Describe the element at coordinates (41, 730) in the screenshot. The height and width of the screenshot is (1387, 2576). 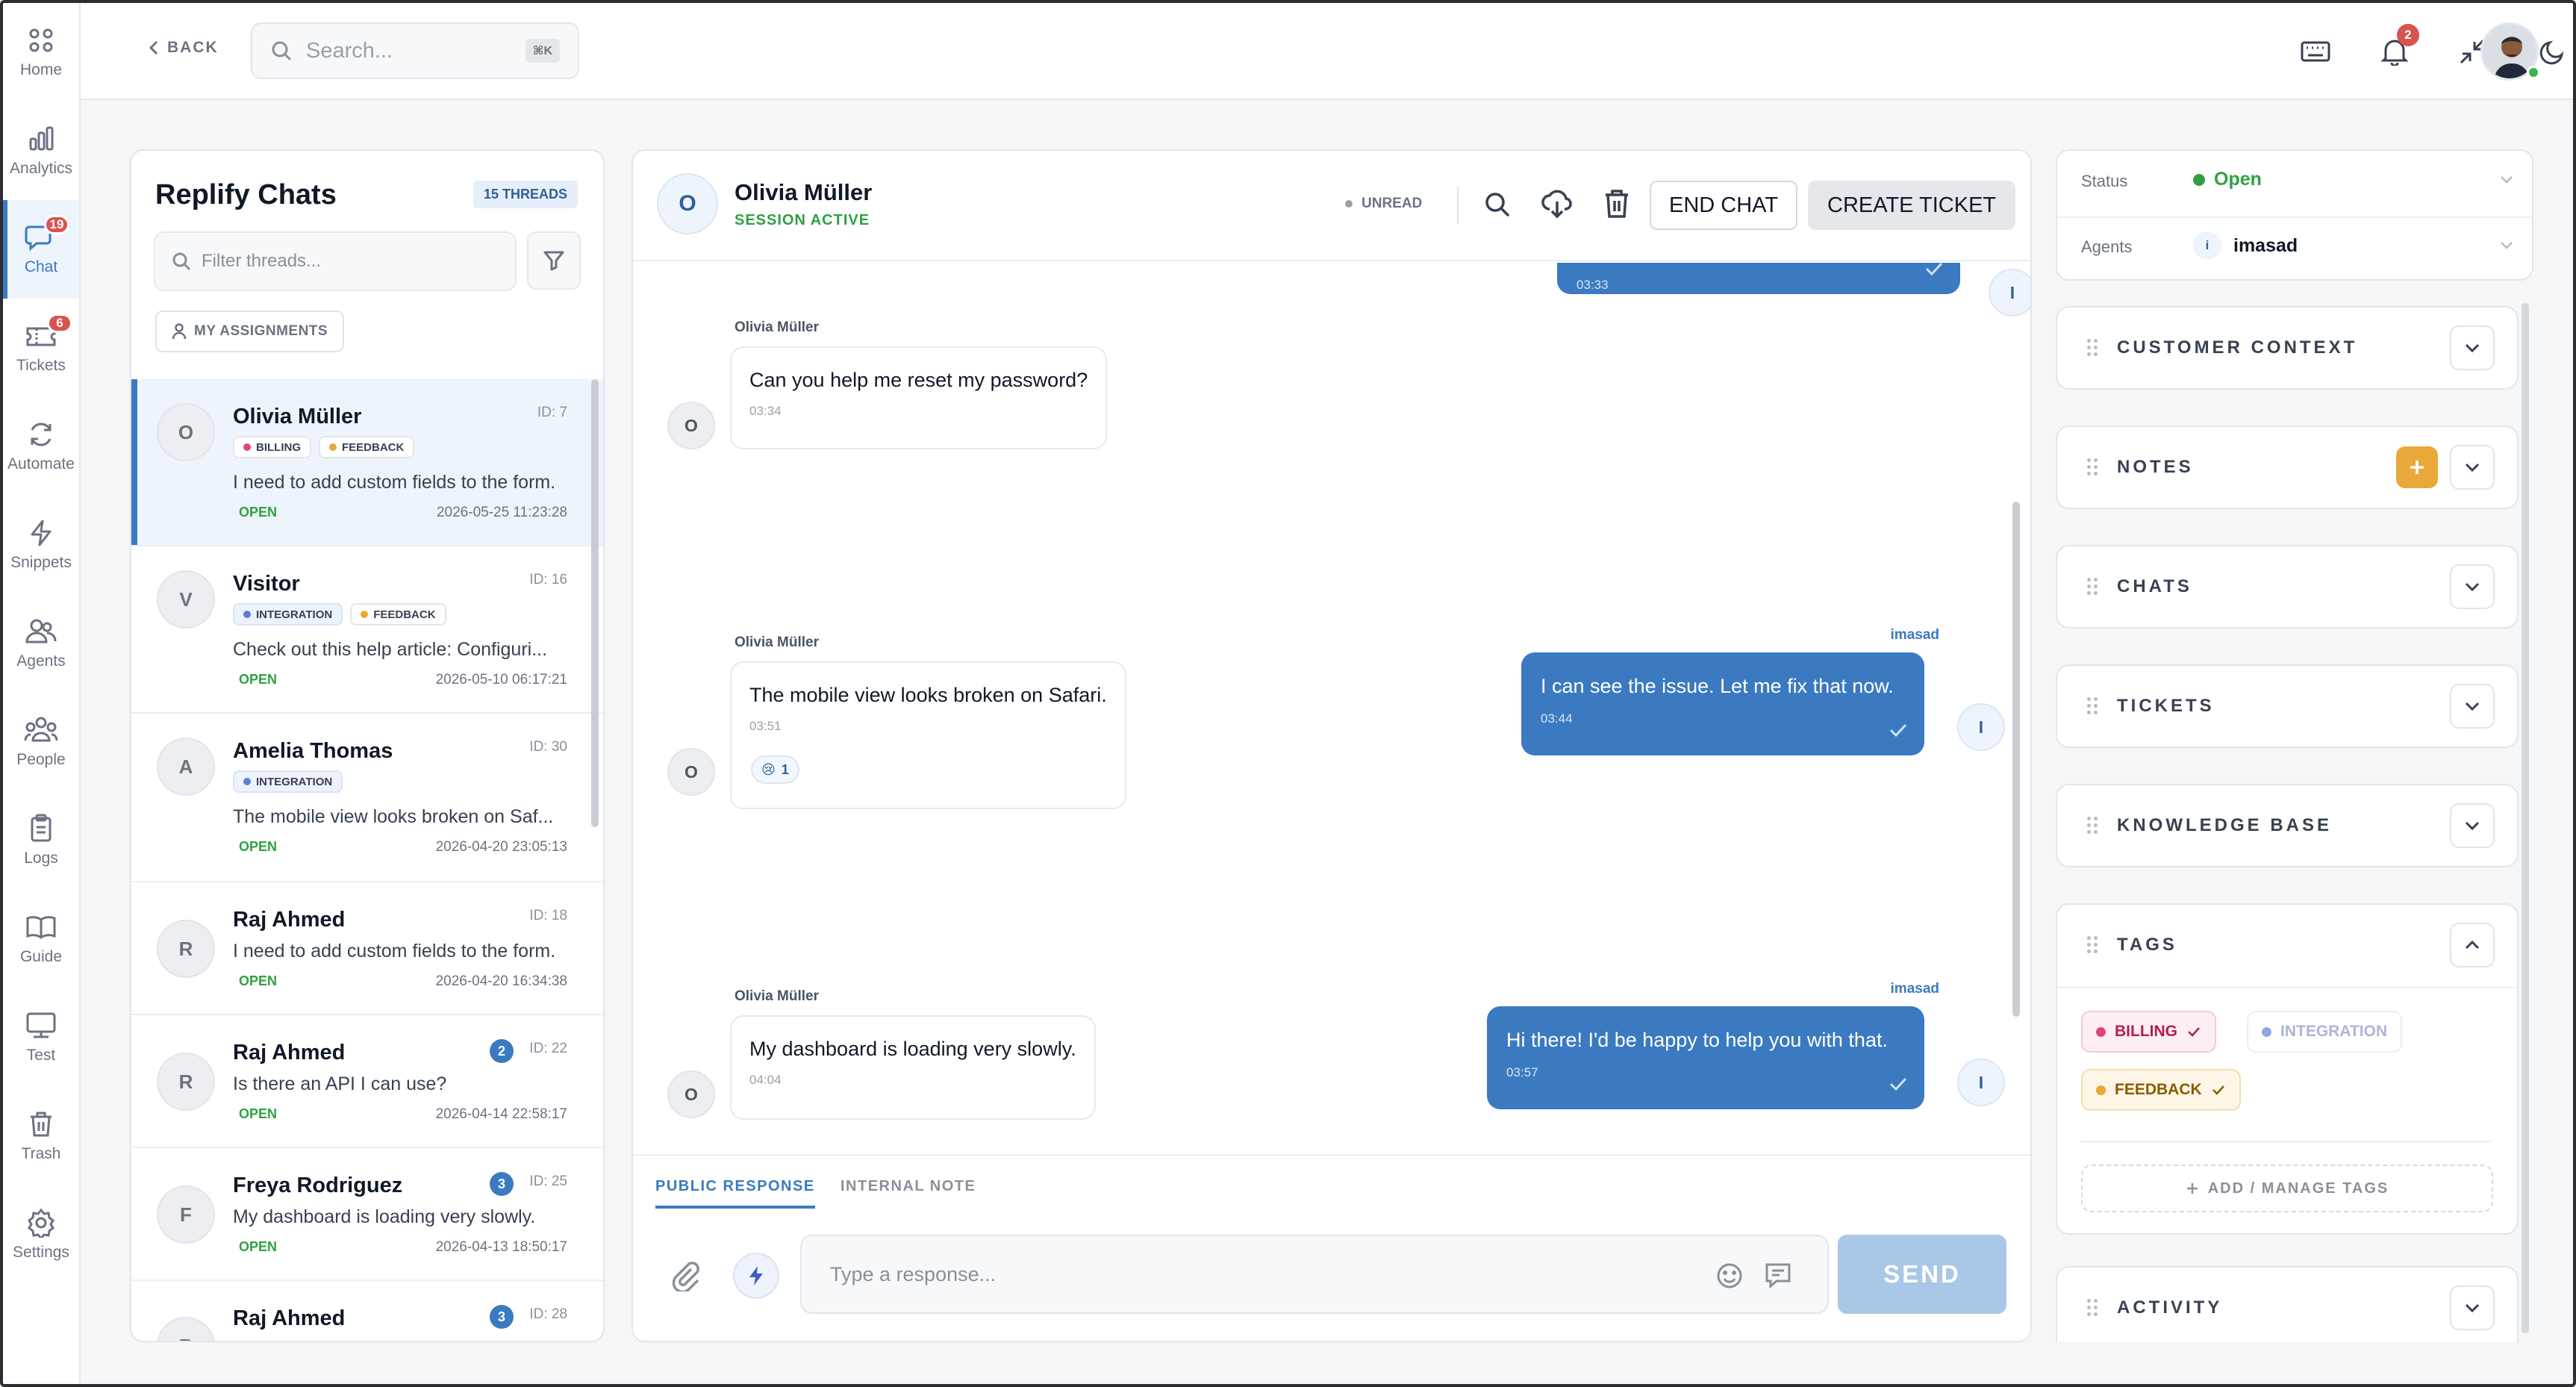
I see `people-icon` at that location.